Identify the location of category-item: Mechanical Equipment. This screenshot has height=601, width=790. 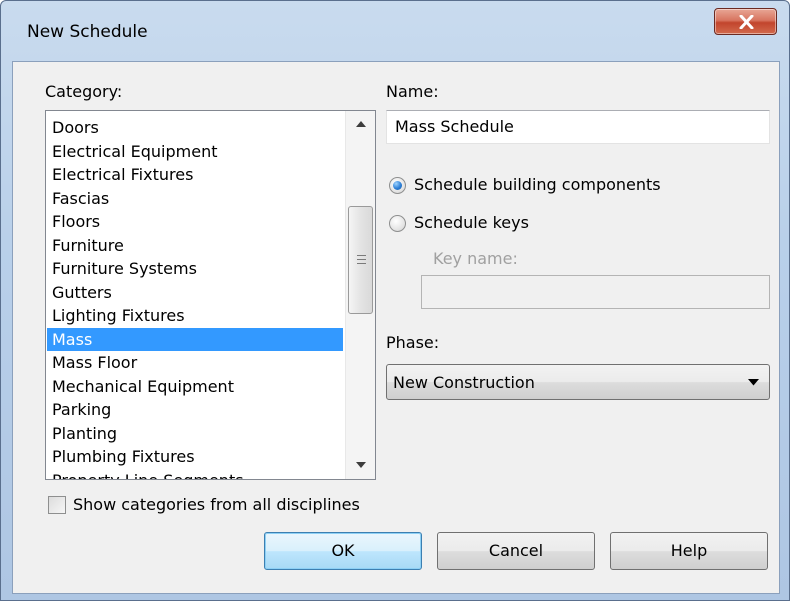
(195, 387).